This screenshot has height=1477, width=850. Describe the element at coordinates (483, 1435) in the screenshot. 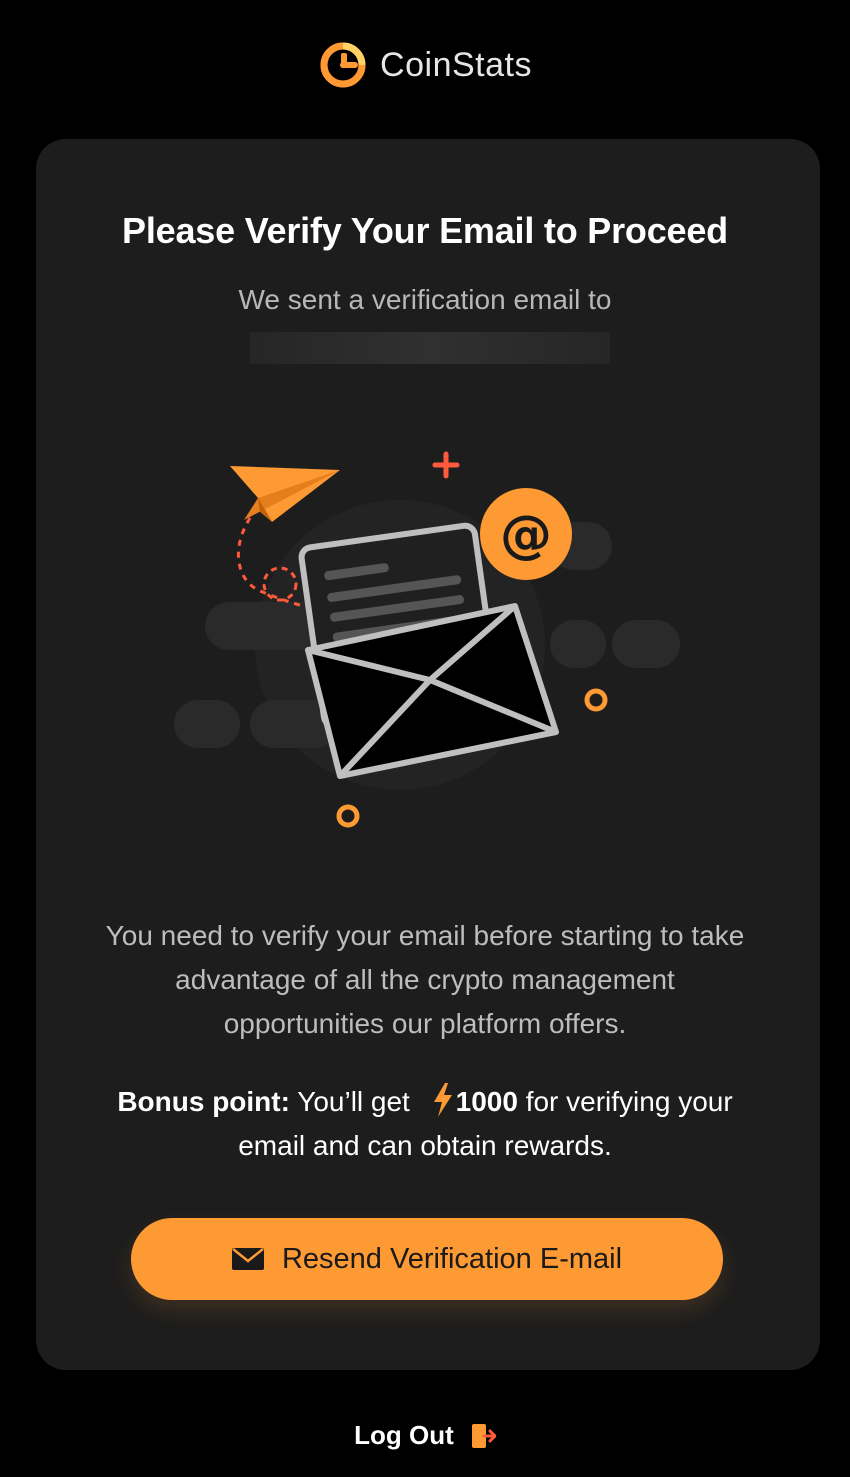

I see `logout-icon` at that location.